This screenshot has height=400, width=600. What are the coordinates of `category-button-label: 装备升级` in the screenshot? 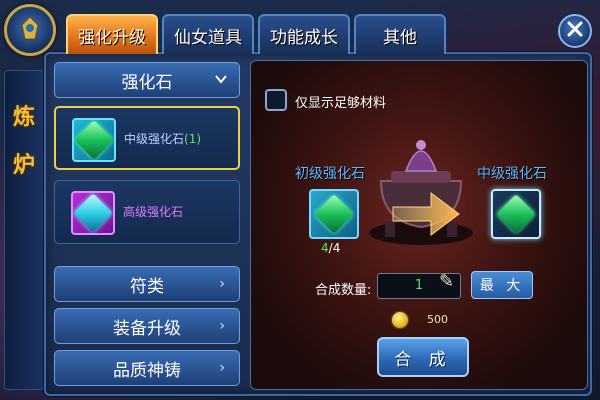 It's located at (147, 328).